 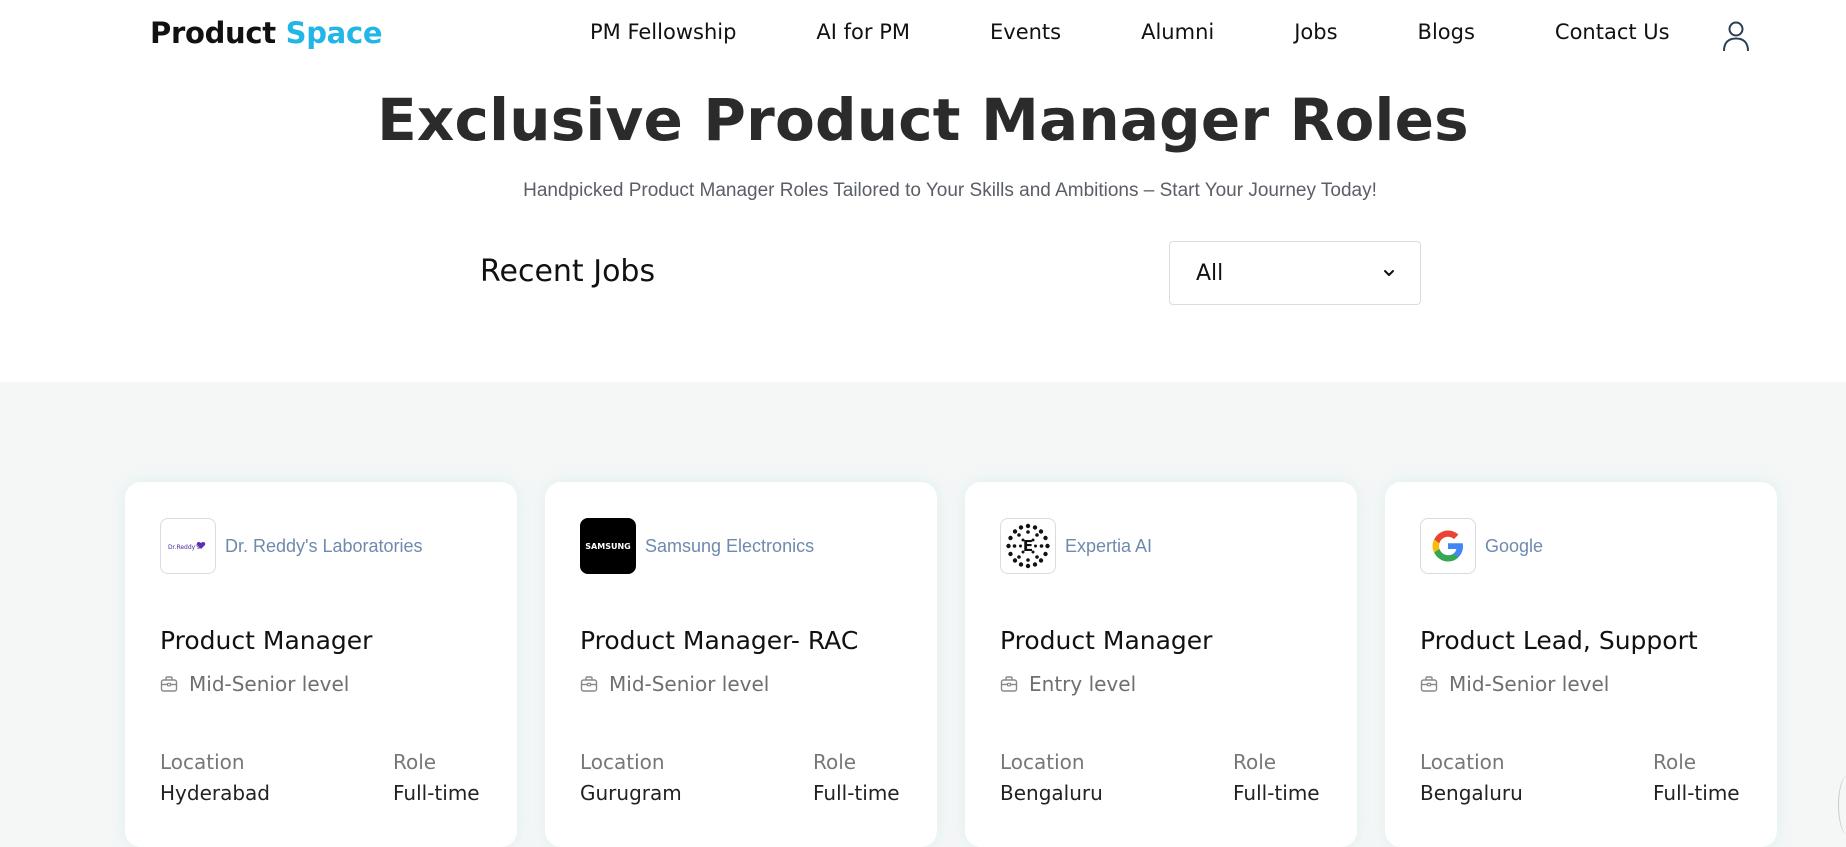 I want to click on nav-link-jobs: Jobs, so click(x=1315, y=32).